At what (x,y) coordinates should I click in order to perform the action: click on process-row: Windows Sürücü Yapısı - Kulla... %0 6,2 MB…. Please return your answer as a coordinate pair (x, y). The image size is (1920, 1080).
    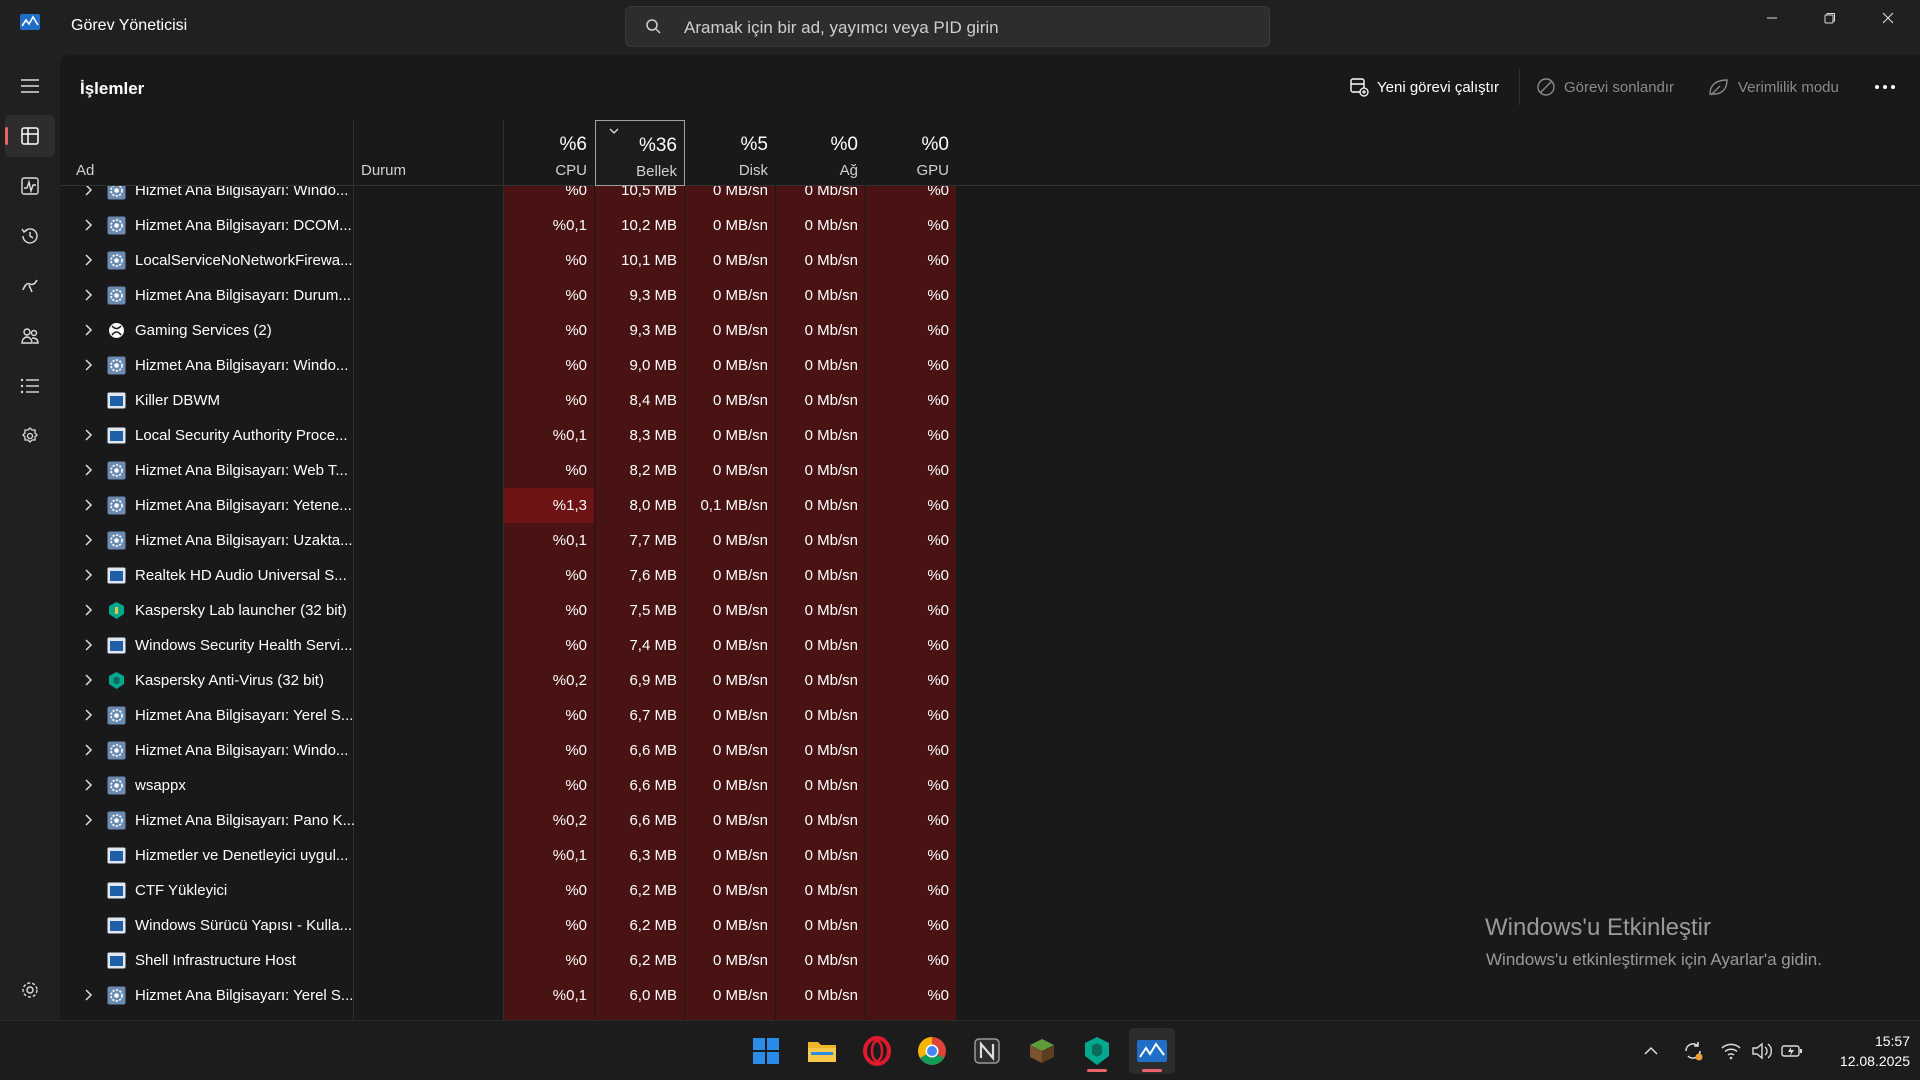
    Looking at the image, I should click on (510, 925).